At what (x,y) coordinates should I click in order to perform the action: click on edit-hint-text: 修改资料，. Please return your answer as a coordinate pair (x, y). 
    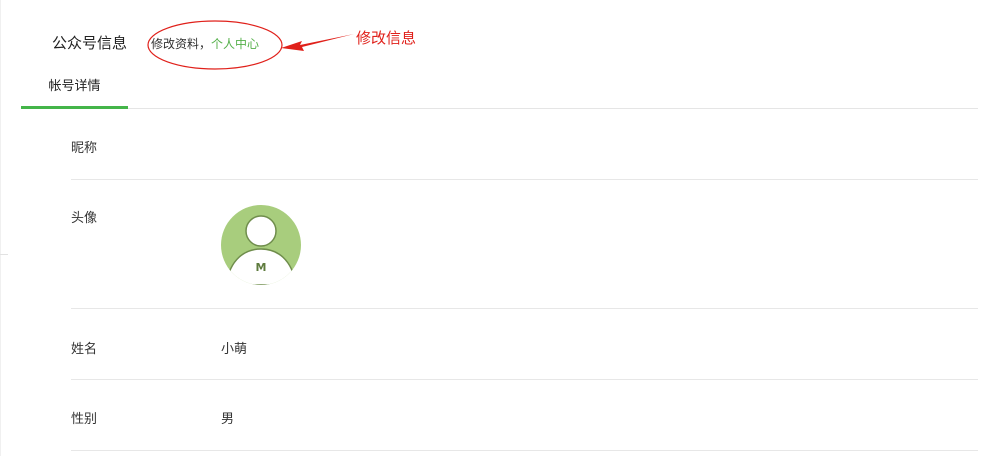
    Looking at the image, I should click on (181, 44).